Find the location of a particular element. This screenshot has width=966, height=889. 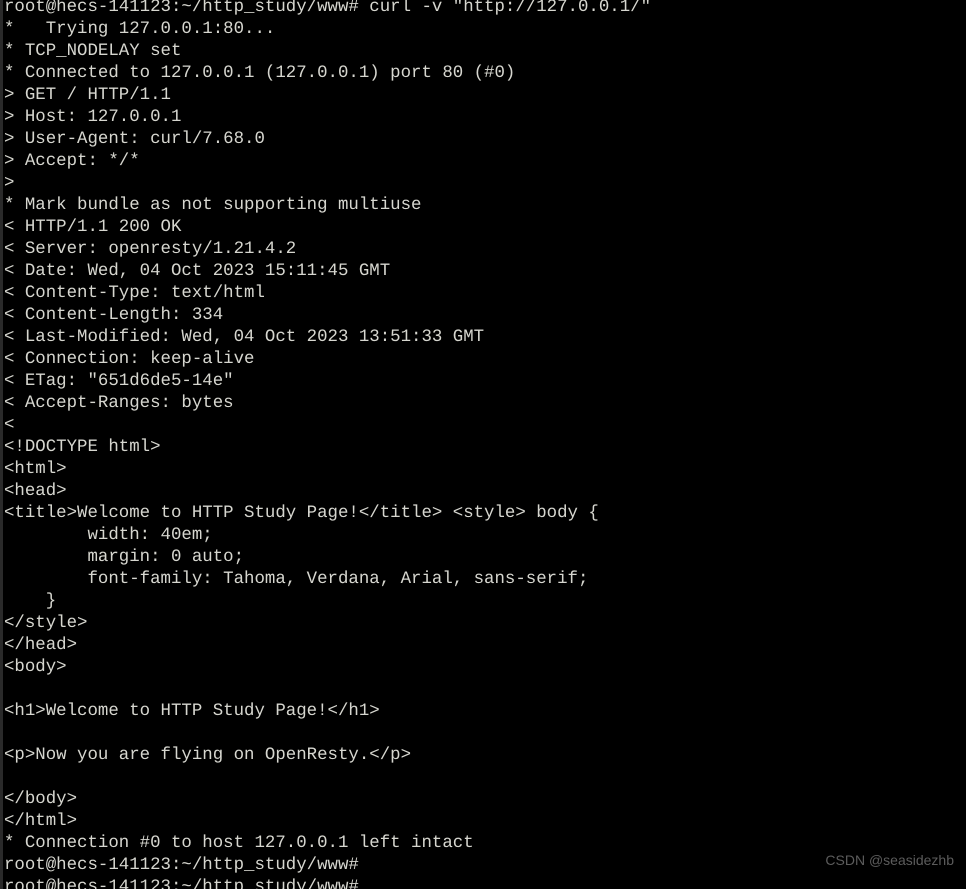

terminal-line: <head> is located at coordinates (35, 491).